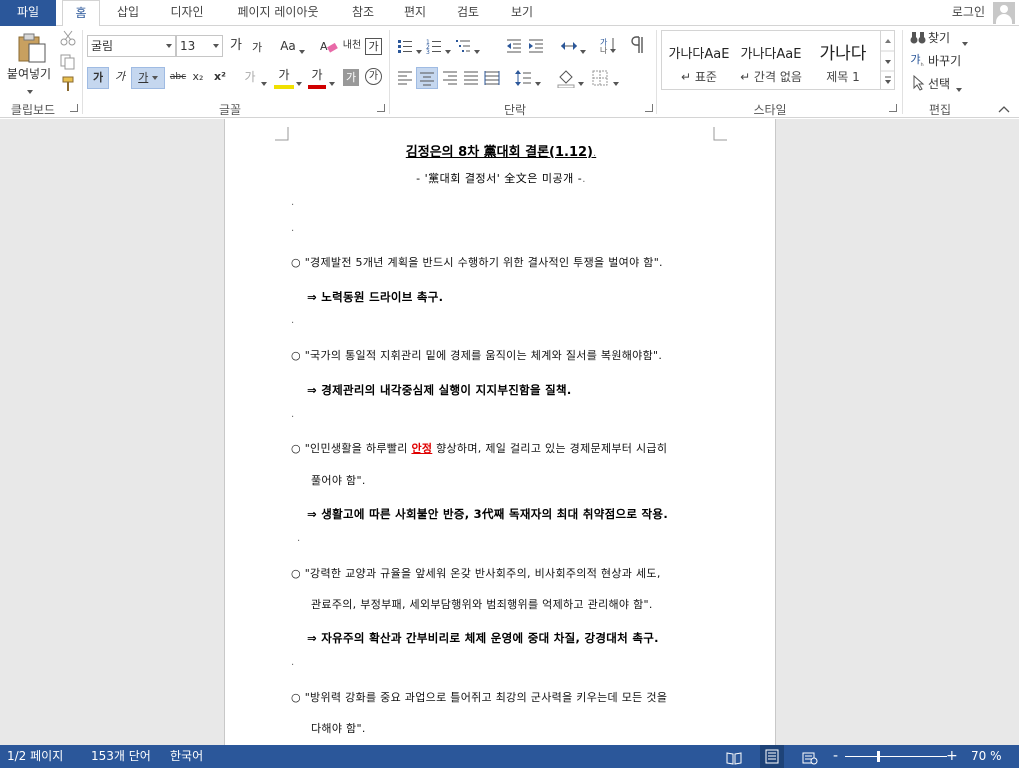 Image resolution: width=1019 pixels, height=768 pixels. I want to click on strikethrough-button: abc, so click(178, 77).